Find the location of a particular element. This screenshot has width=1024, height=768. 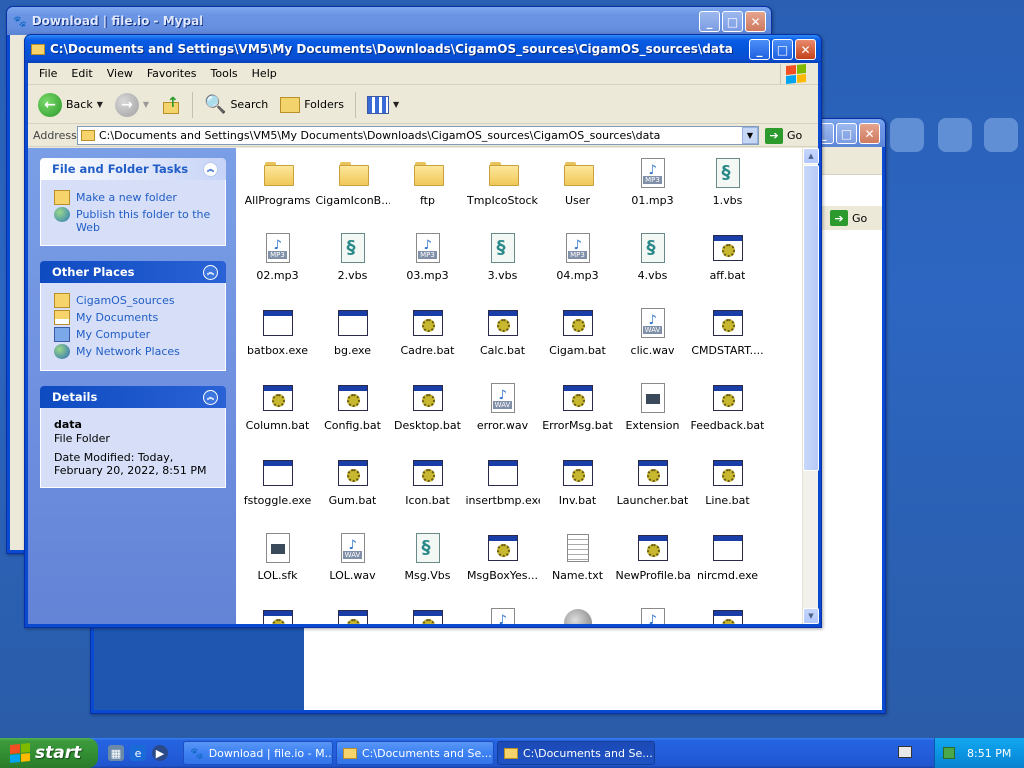

file-item: Config.bat is located at coordinates (352, 418).